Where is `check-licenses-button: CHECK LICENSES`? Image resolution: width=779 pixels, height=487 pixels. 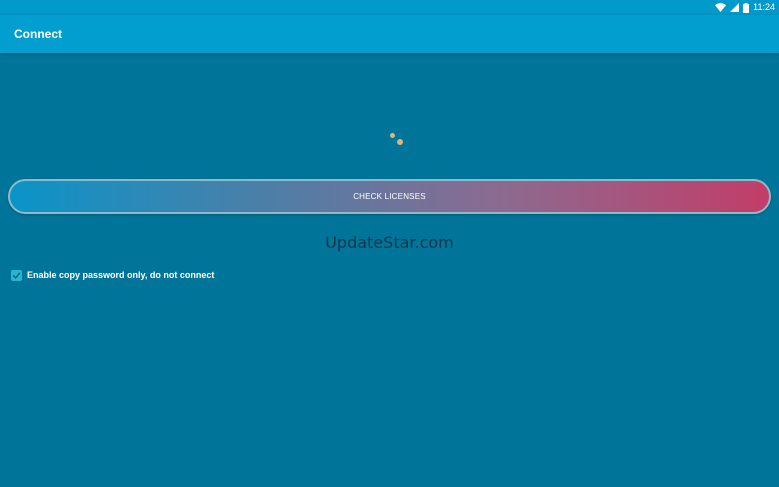 check-licenses-button: CHECK LICENSES is located at coordinates (389, 196).